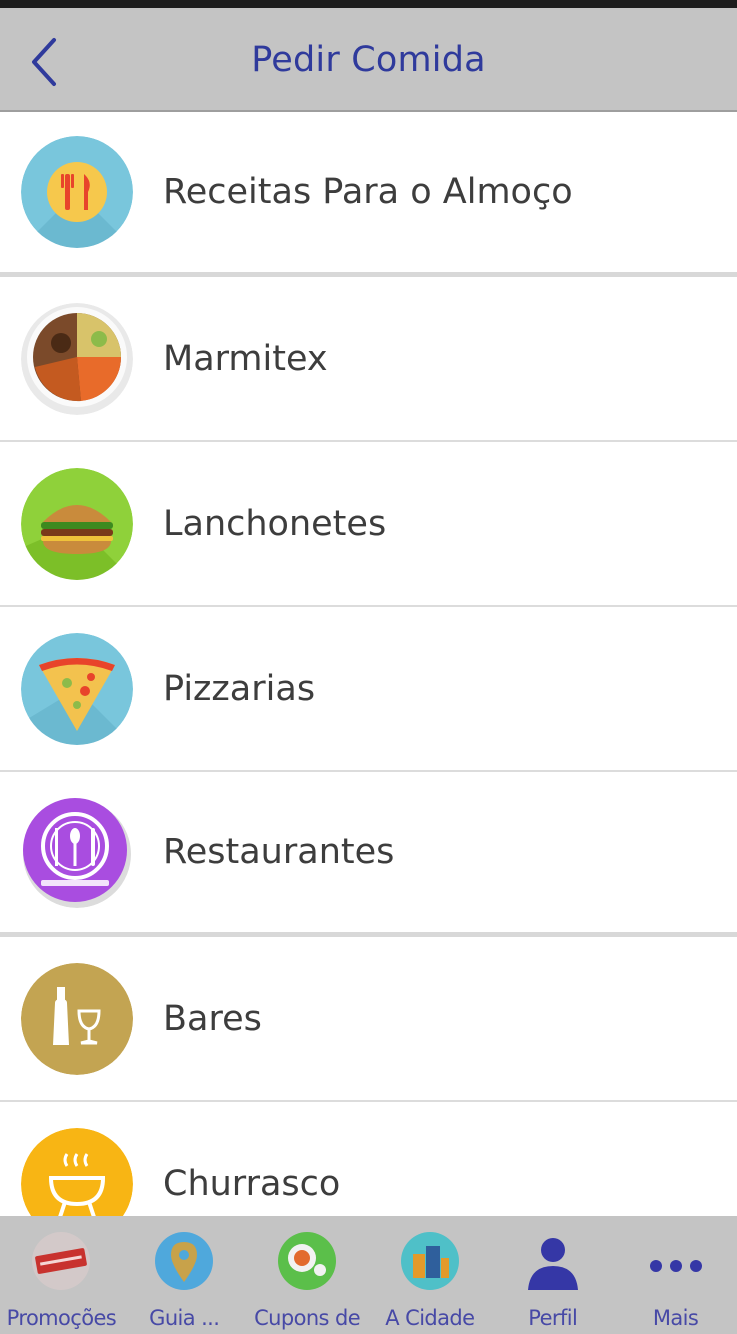 This screenshot has height=1334, width=737. What do you see at coordinates (307, 1261) in the screenshot?
I see `coupon-icon` at bounding box center [307, 1261].